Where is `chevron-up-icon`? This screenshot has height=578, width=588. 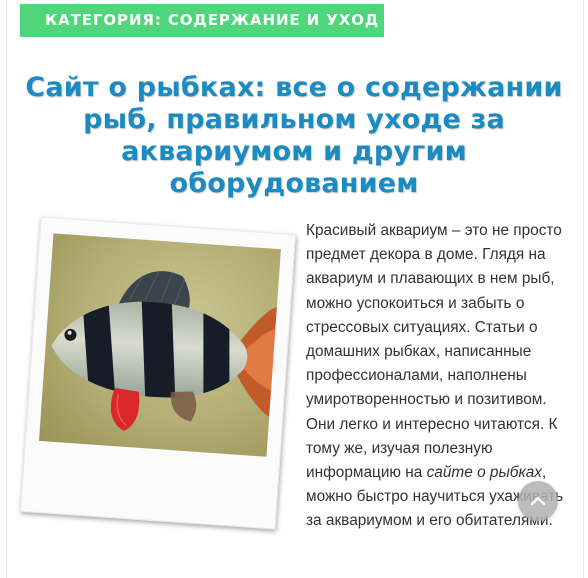 chevron-up-icon is located at coordinates (538, 501).